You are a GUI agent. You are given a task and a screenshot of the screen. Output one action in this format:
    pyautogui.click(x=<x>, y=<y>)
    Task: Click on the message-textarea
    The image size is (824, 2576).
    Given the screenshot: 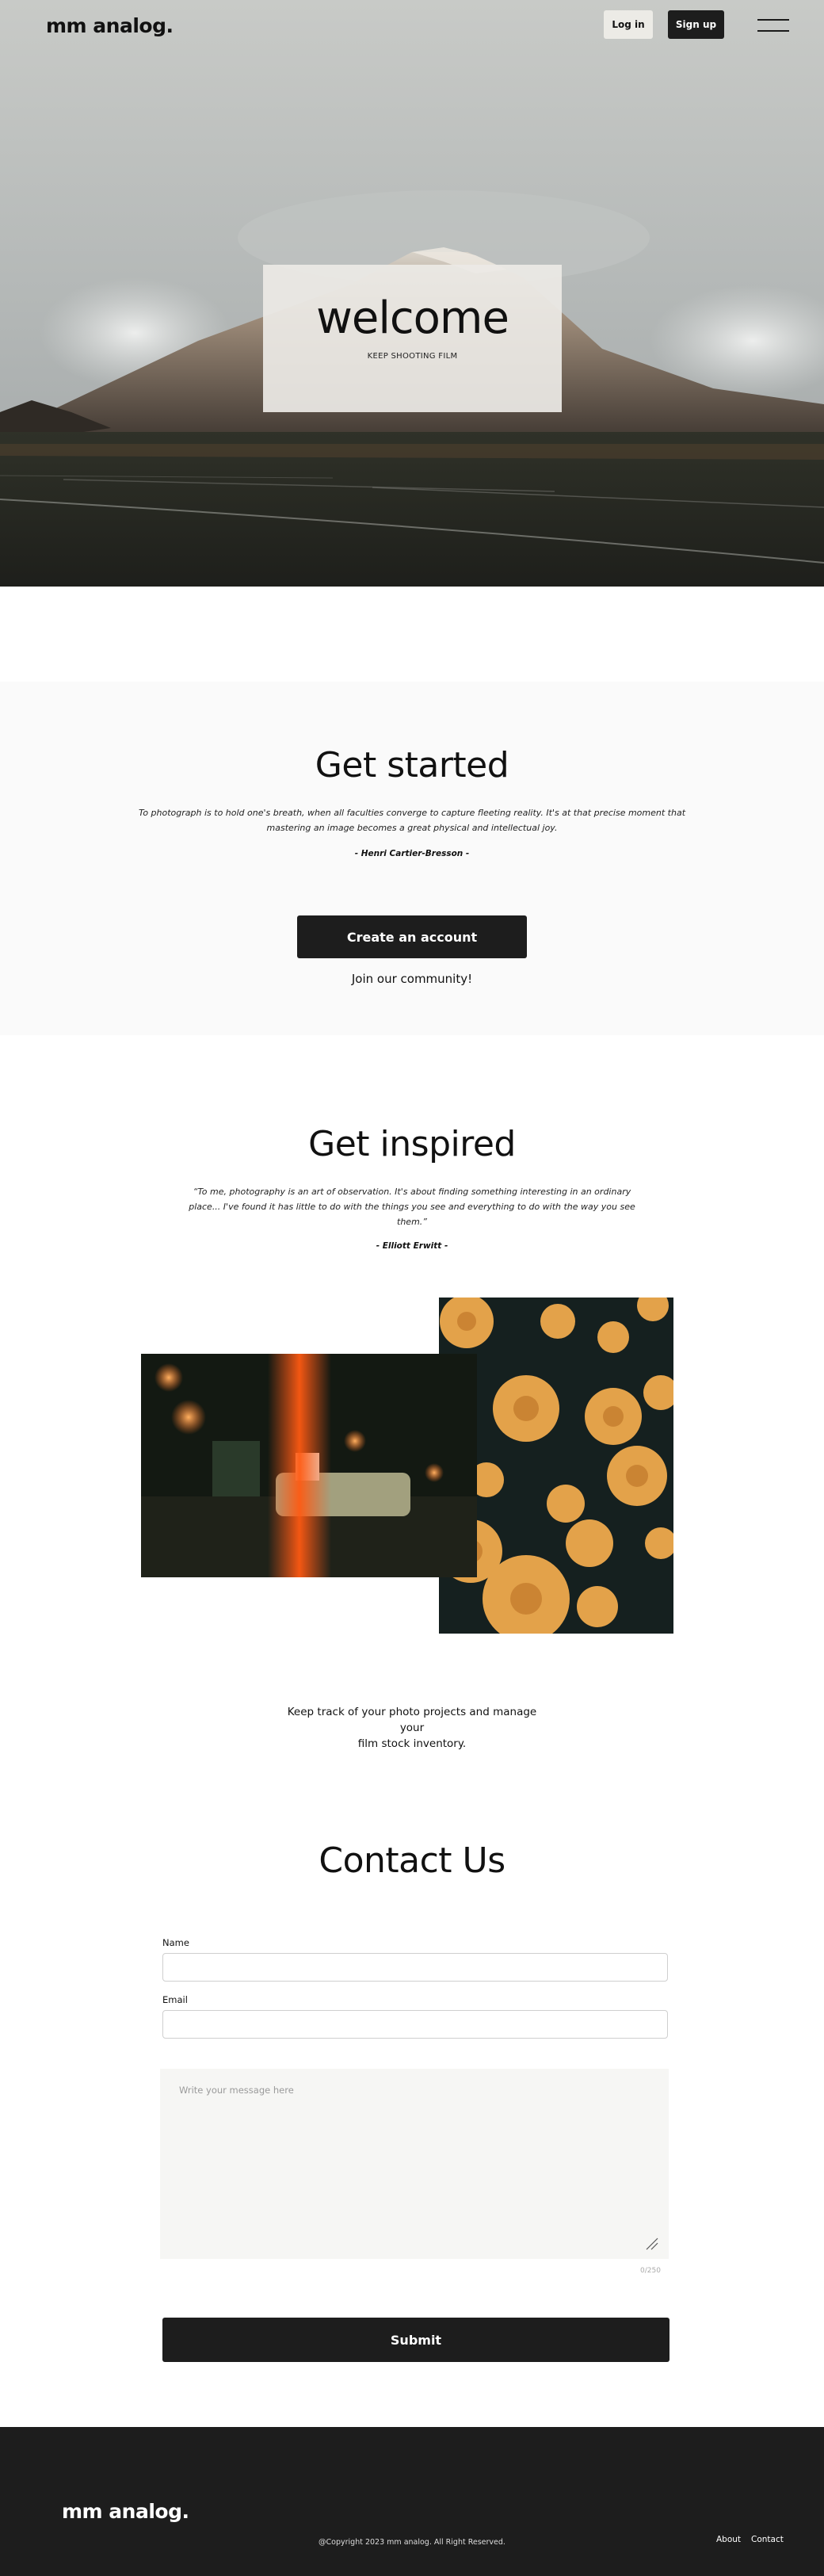 What is the action you would take?
    pyautogui.click(x=414, y=2164)
    